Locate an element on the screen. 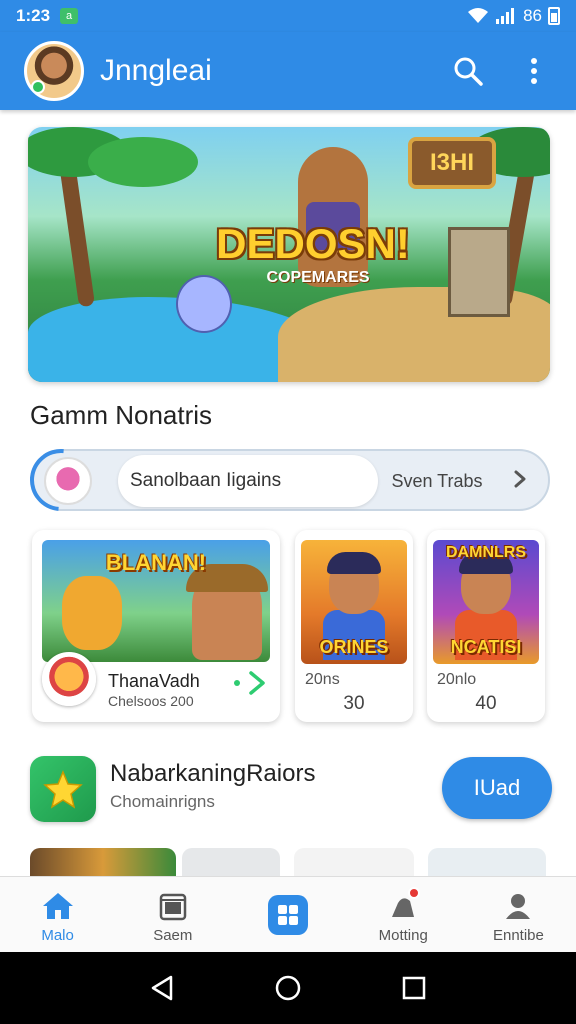 This screenshot has height=1024, width=576. search-icon is located at coordinates (468, 71).